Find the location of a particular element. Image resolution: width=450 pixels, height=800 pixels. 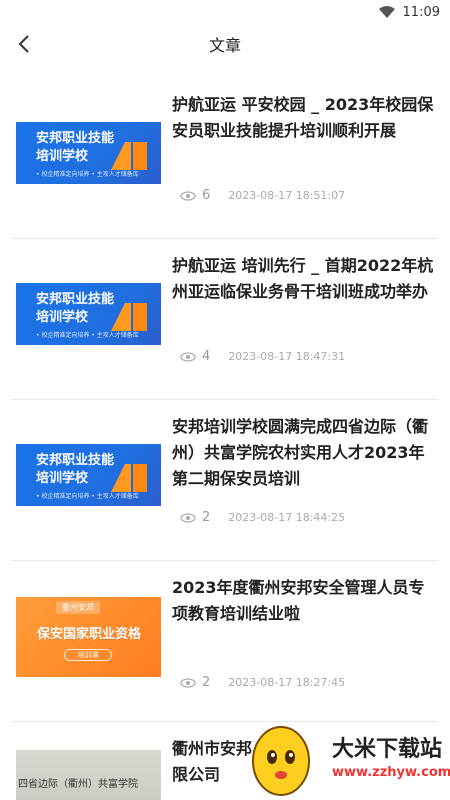

thumbnail-badge: 衢州安邦 is located at coordinates (78, 607).